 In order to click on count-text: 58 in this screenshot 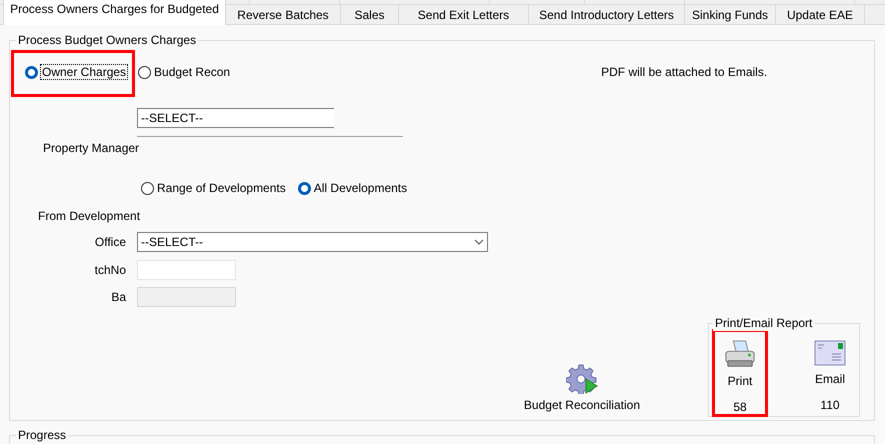, I will do `click(740, 407)`.